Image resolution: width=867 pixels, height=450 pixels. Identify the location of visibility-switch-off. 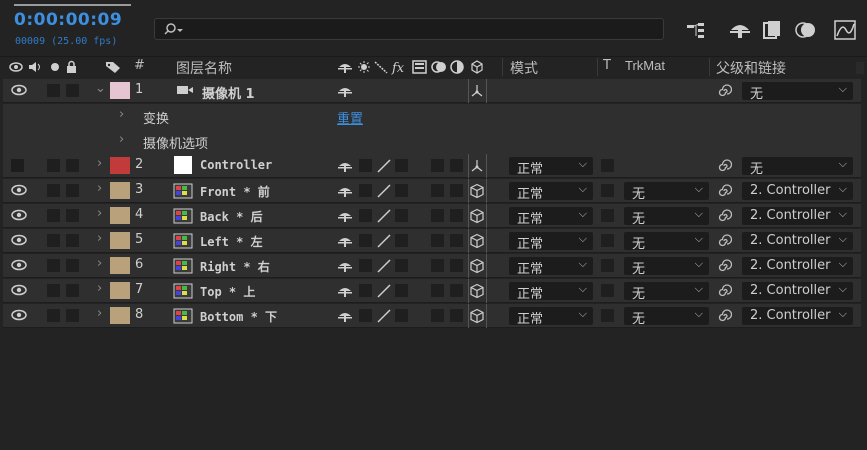
(17, 165).